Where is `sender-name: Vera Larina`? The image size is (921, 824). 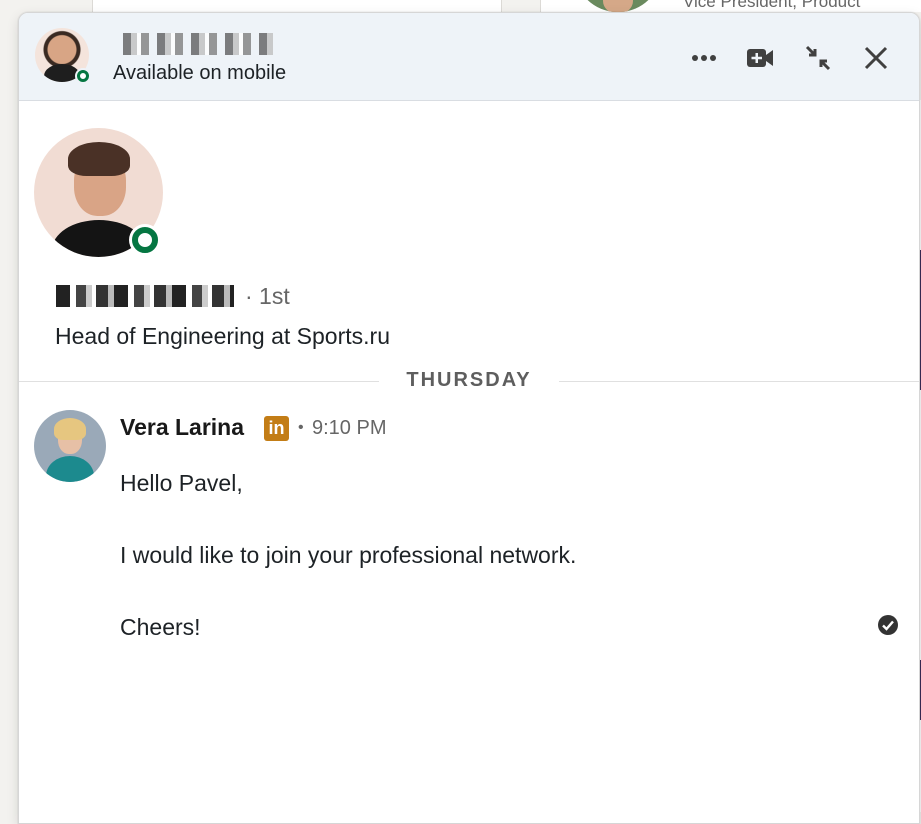 sender-name: Vera Larina is located at coordinates (182, 427).